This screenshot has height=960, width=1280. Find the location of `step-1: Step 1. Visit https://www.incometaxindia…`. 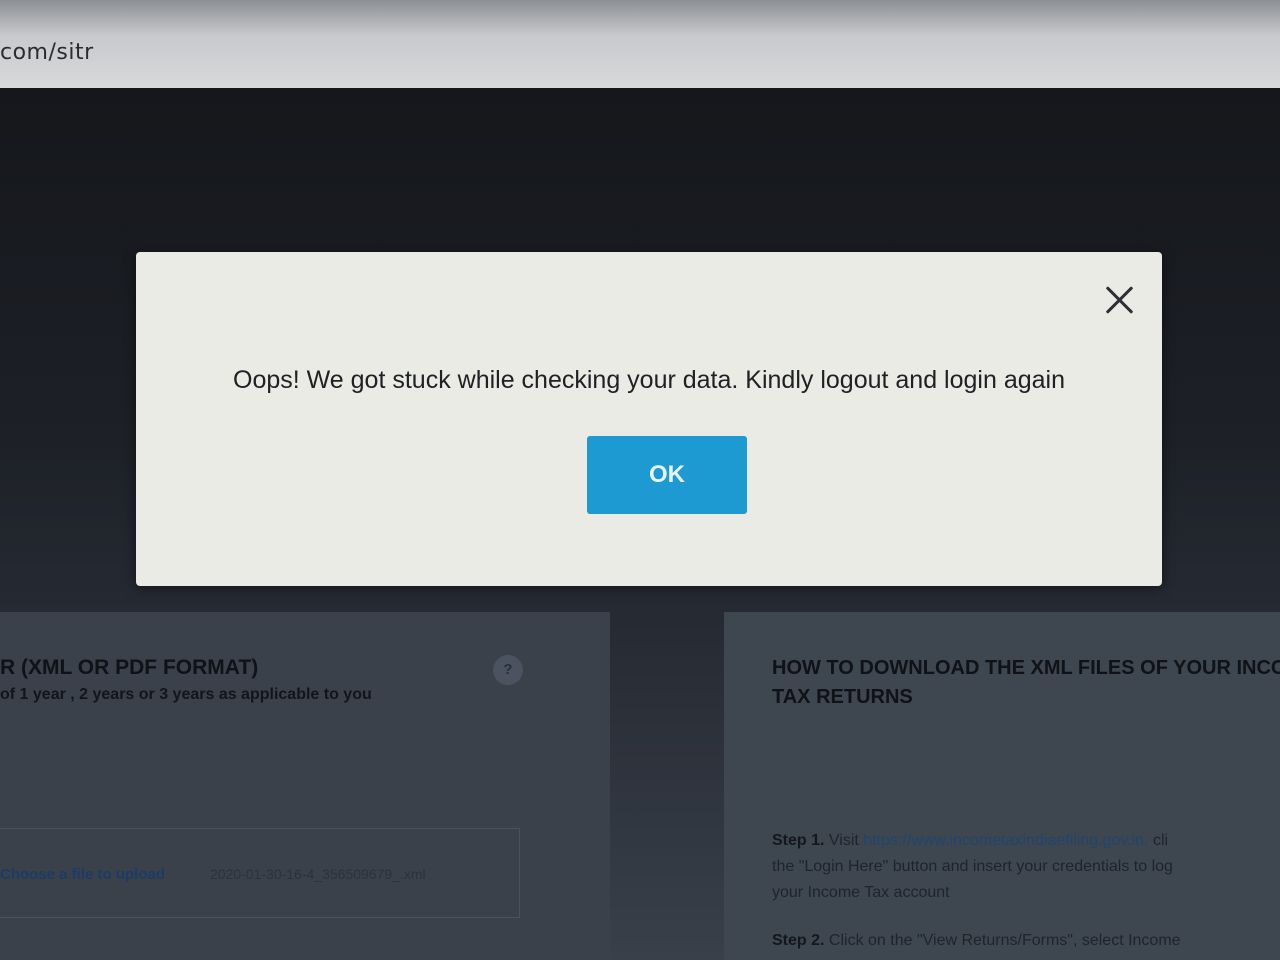

step-1: Step 1. Visit https://www.incometaxindia… is located at coordinates (1026, 867).